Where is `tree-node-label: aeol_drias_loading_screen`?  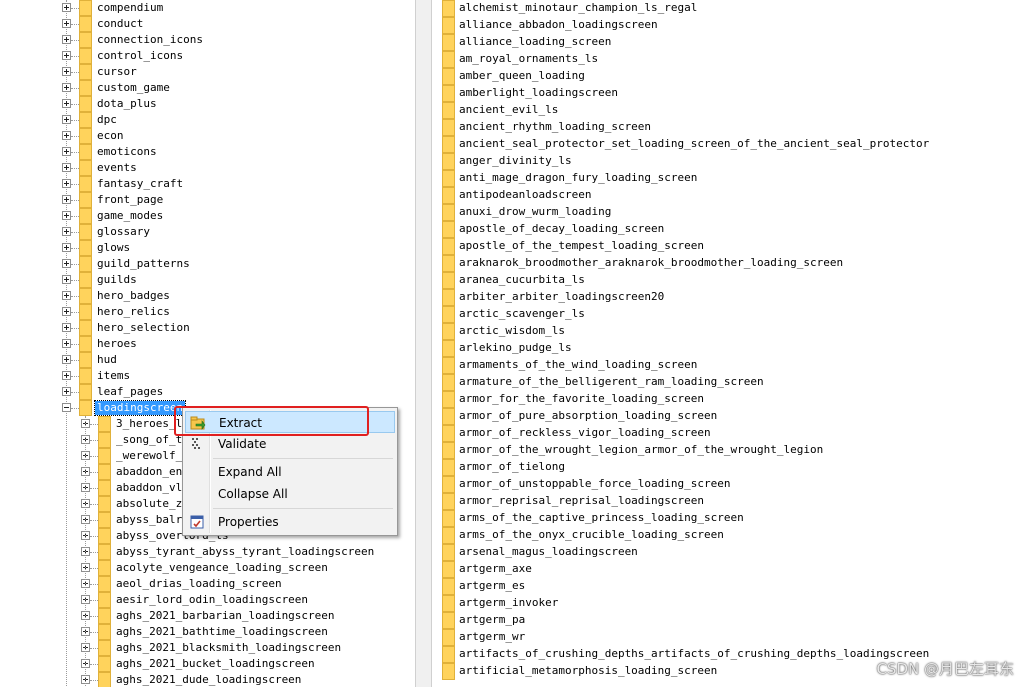
tree-node-label: aeol_drias_loading_screen is located at coordinates (199, 583).